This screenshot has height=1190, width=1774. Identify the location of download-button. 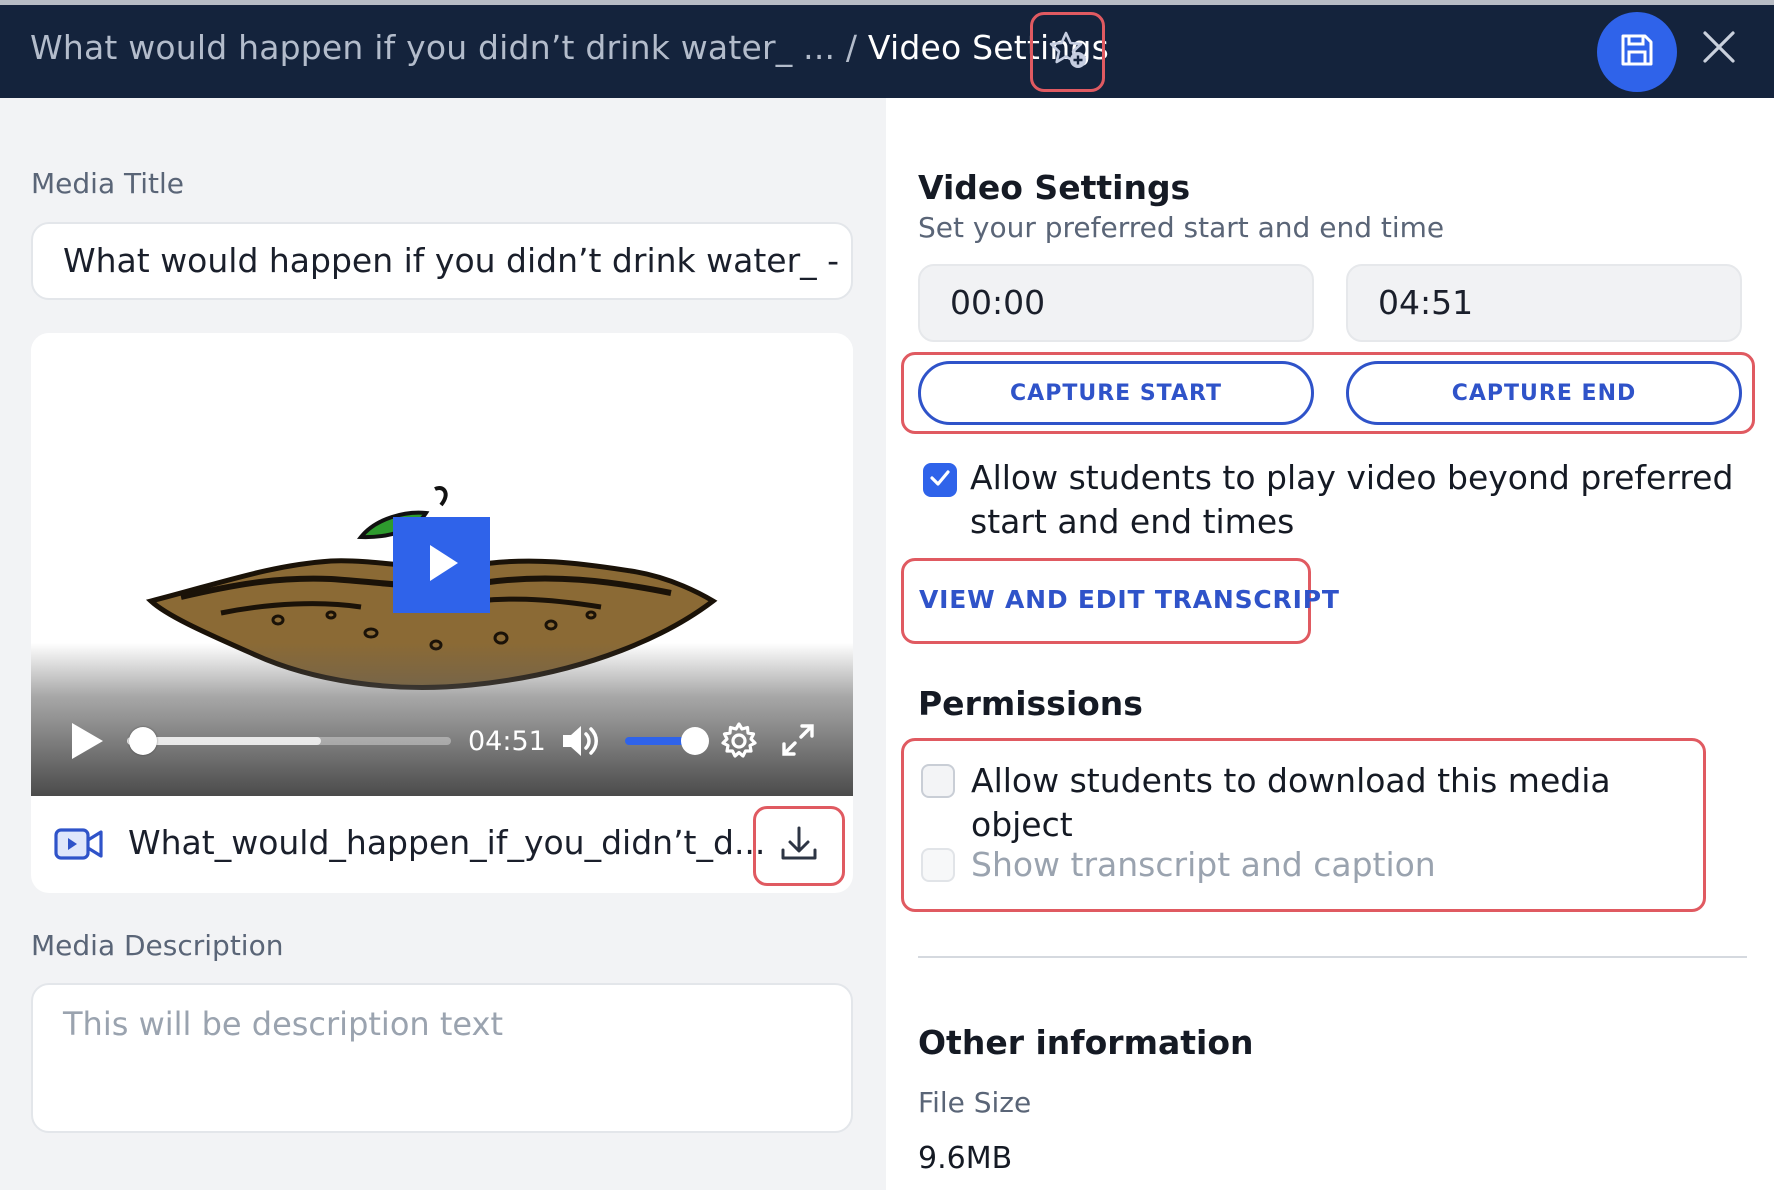
(799, 846).